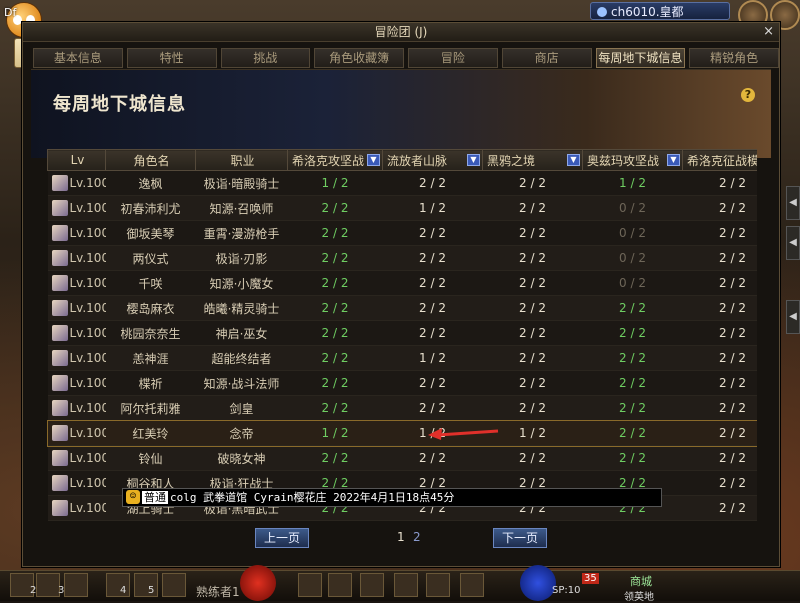 Image resolution: width=800 pixels, height=603 pixels. Describe the element at coordinates (432, 160) in the screenshot. I see `column-header: 流放者山脉 ▼` at that location.